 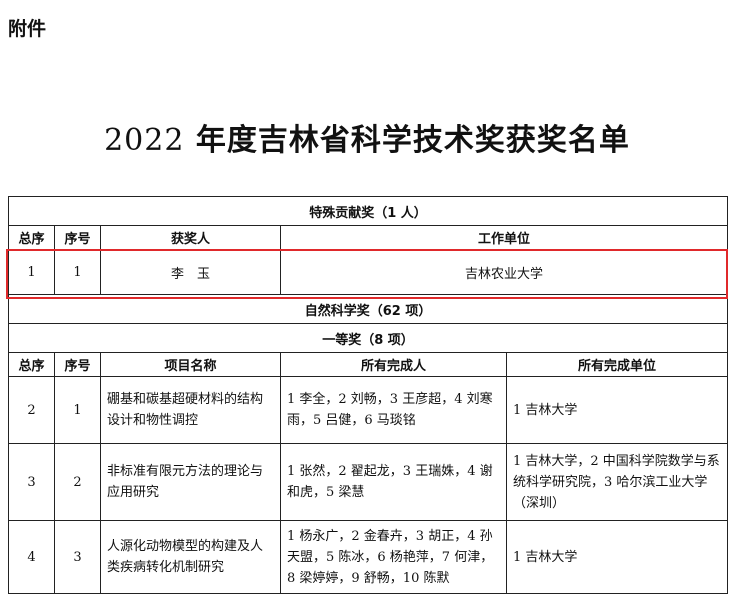 I want to click on header-people: 所有完成人, so click(x=393, y=364).